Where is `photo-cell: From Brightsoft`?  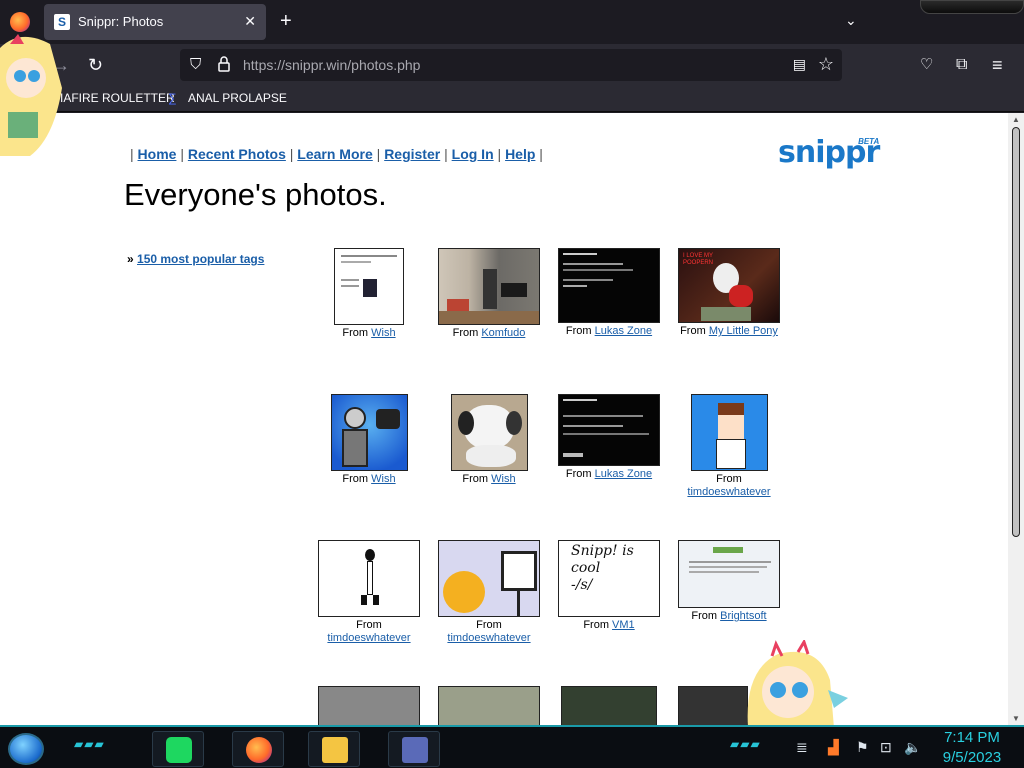 photo-cell: From Brightsoft is located at coordinates (729, 581).